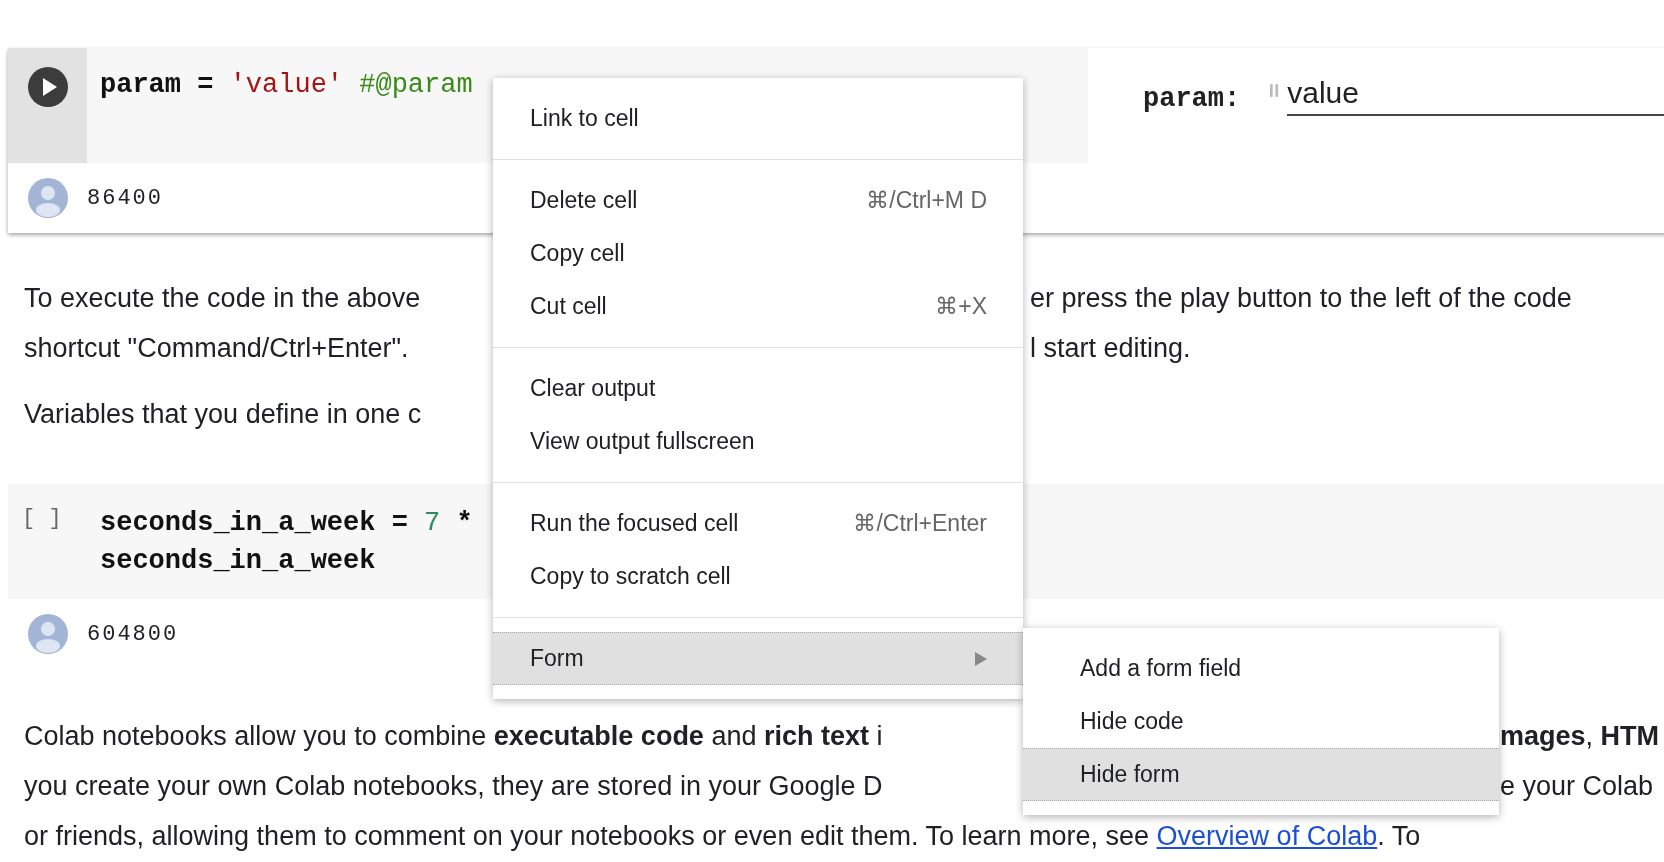 This screenshot has width=1664, height=862. I want to click on menu-item: Form, so click(758, 658).